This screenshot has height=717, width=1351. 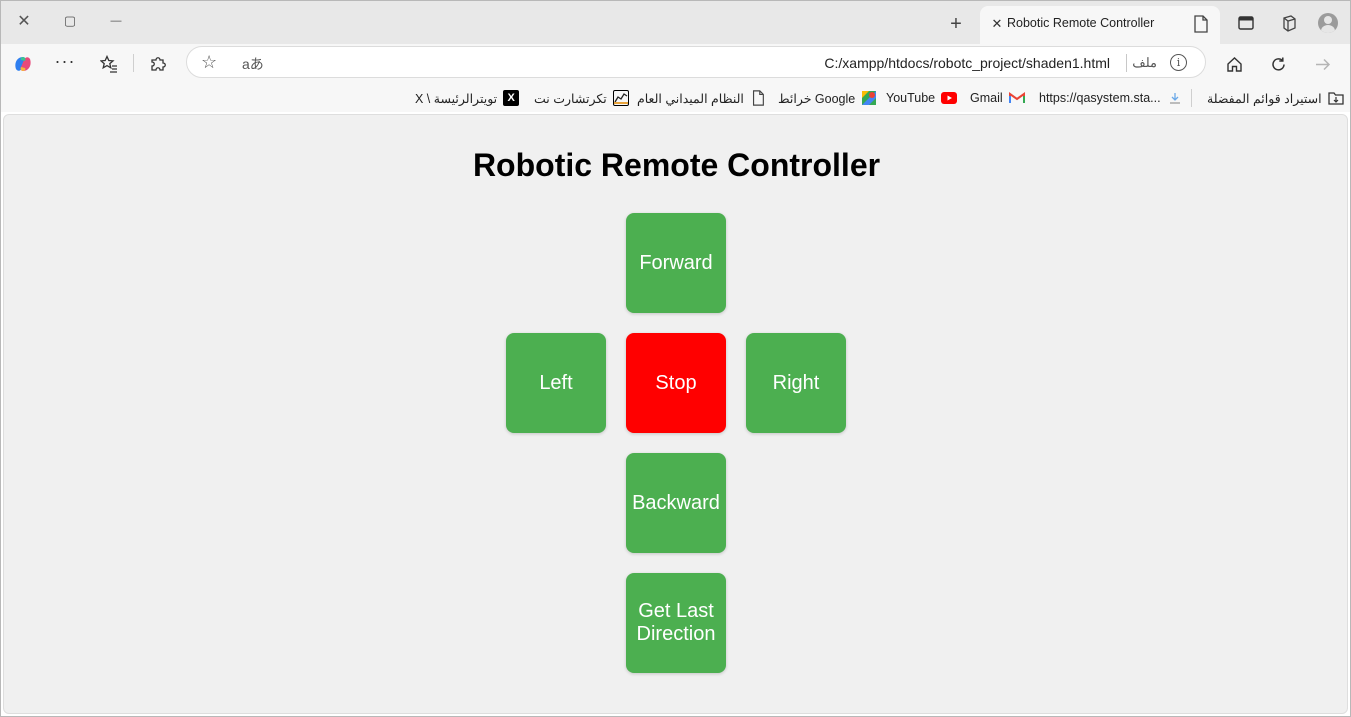 I want to click on forward-nav-button, so click(x=1322, y=64).